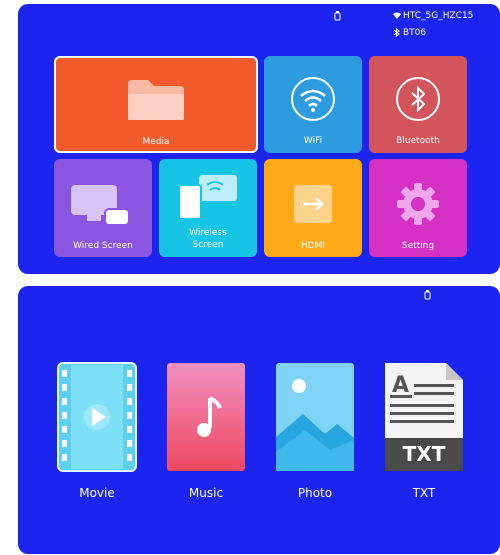 The image size is (500, 555). I want to click on bluetooth-status-icon, so click(396, 33).